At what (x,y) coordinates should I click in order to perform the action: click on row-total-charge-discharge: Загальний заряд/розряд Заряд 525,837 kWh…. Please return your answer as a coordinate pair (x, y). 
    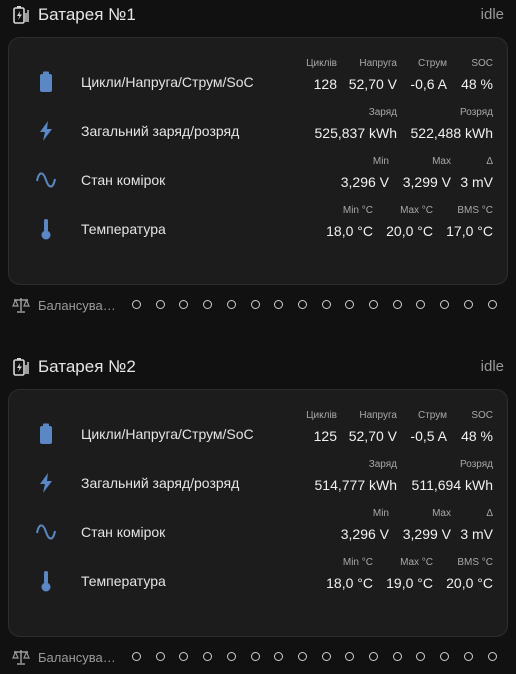
    Looking at the image, I should click on (259, 131).